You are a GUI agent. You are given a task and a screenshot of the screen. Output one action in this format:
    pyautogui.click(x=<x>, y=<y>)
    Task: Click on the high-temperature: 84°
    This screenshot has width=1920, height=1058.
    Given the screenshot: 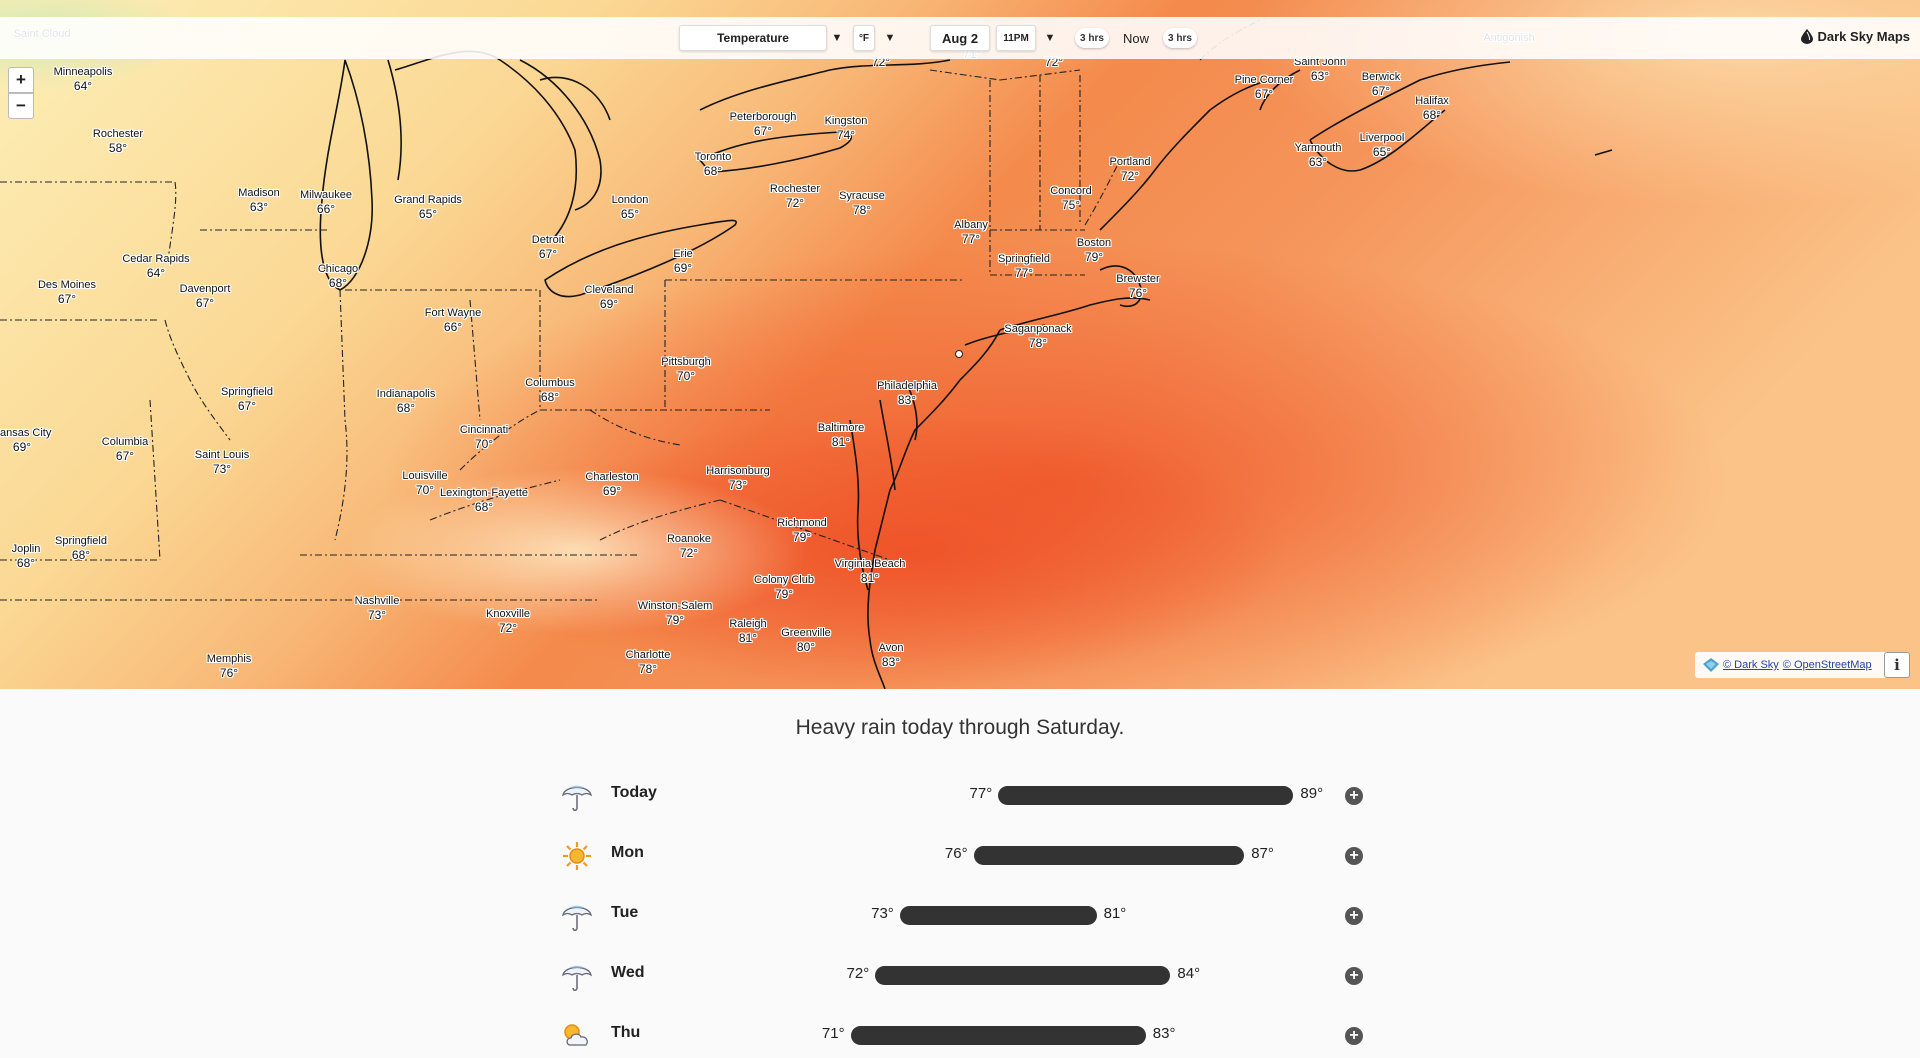 What is the action you would take?
    pyautogui.click(x=1189, y=973)
    